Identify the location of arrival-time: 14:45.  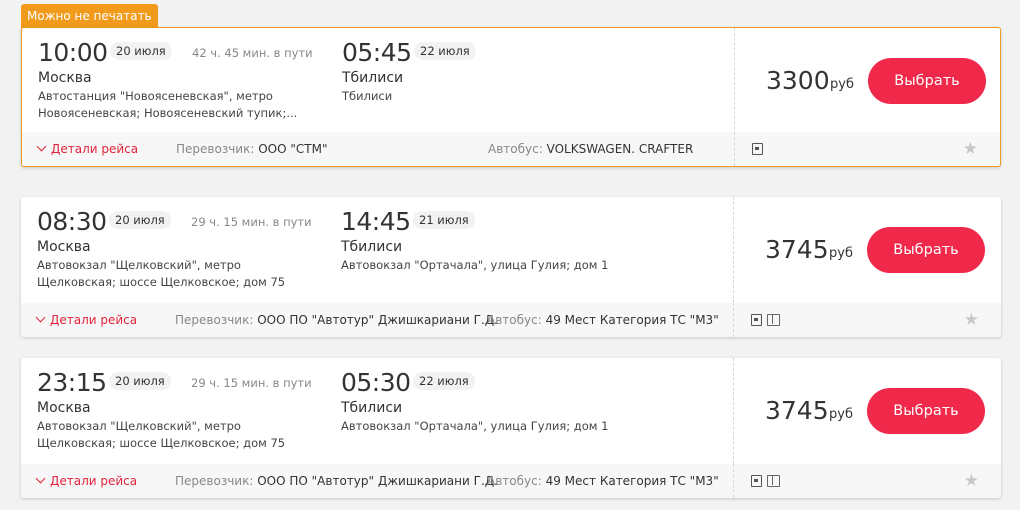
(376, 221).